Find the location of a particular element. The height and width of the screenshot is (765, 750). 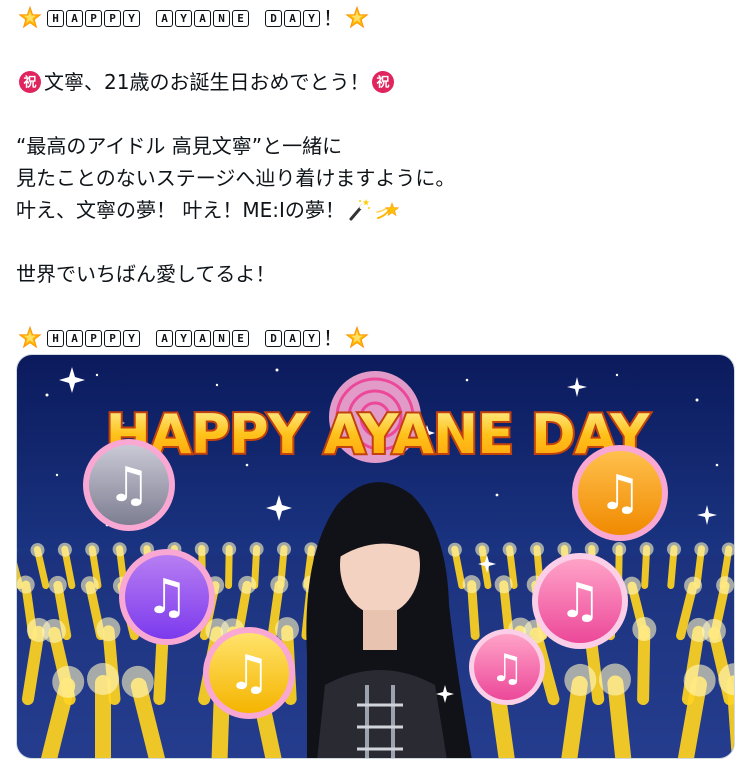

message-line-2: 見たことのないステージへ辿り着けますように。 is located at coordinates (376, 178).